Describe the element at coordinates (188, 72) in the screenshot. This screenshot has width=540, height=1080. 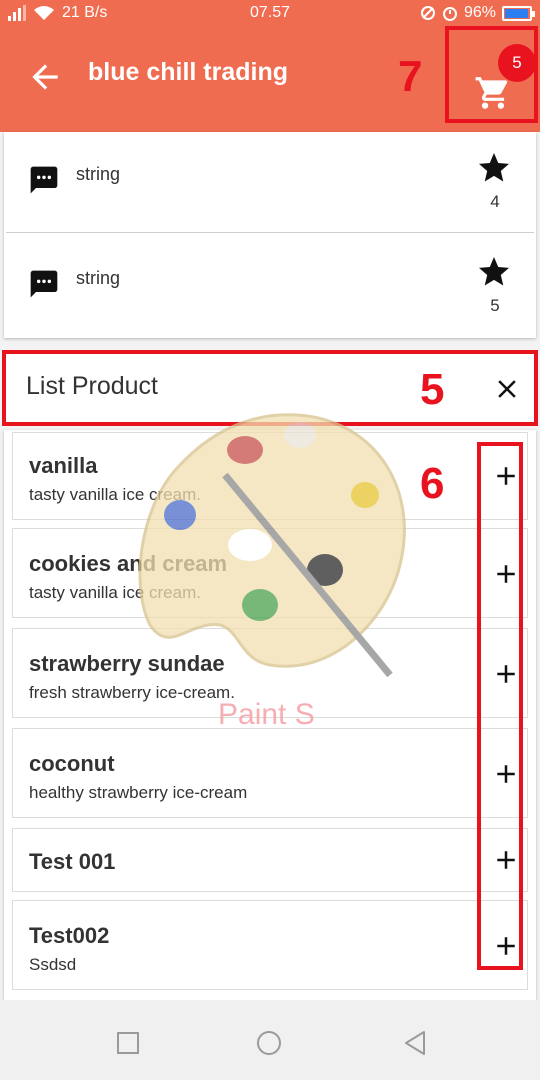
I see `page-title: blue chill trading` at that location.